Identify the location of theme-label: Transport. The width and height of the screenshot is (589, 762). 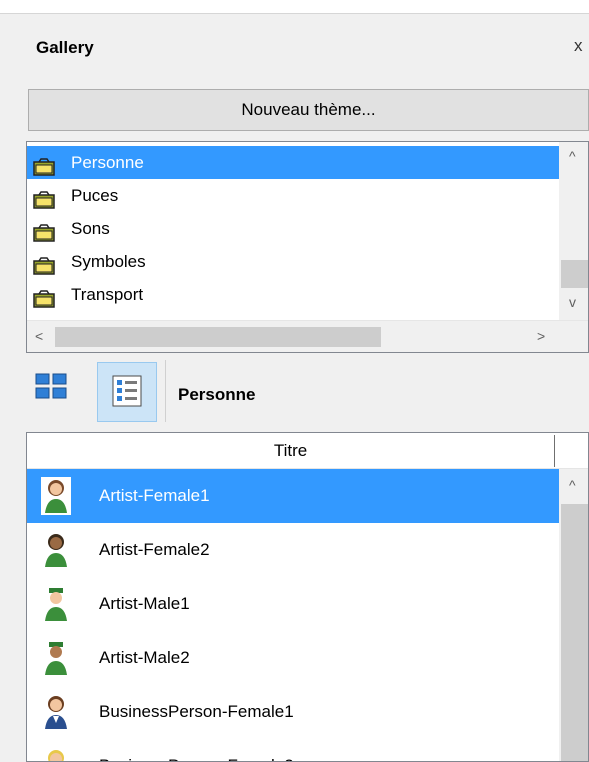
(107, 294).